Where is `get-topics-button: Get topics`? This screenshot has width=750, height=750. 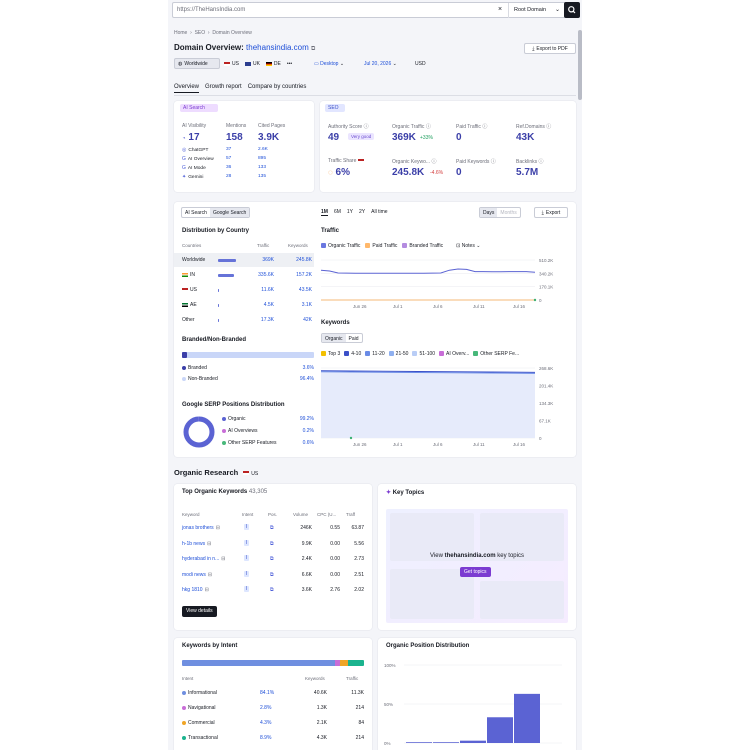 get-topics-button: Get topics is located at coordinates (475, 572).